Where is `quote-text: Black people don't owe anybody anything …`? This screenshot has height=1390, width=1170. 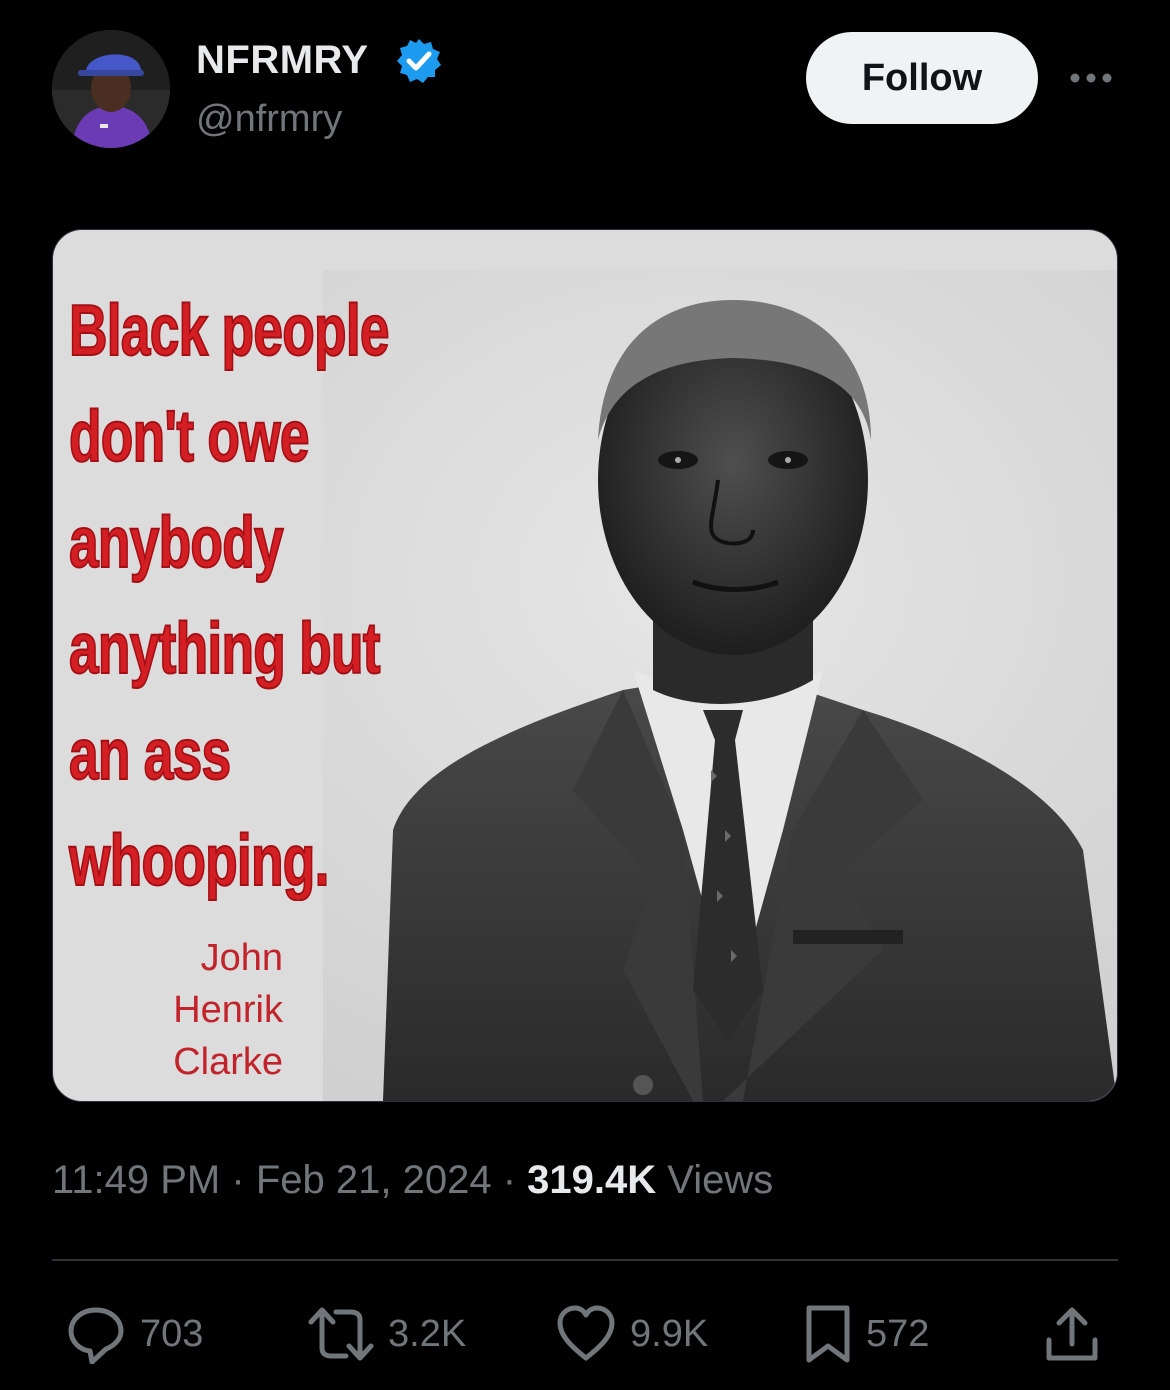
quote-text: Black people don't owe anybody anything … is located at coordinates (229, 596).